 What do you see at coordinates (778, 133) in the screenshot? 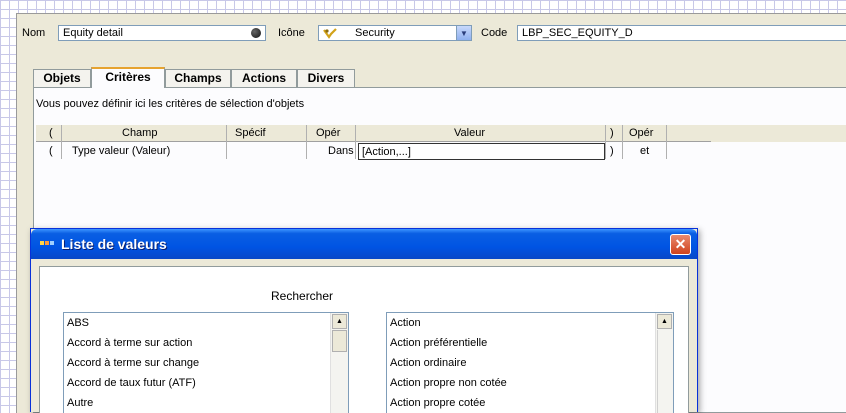
I see `grid-header-filler` at bounding box center [778, 133].